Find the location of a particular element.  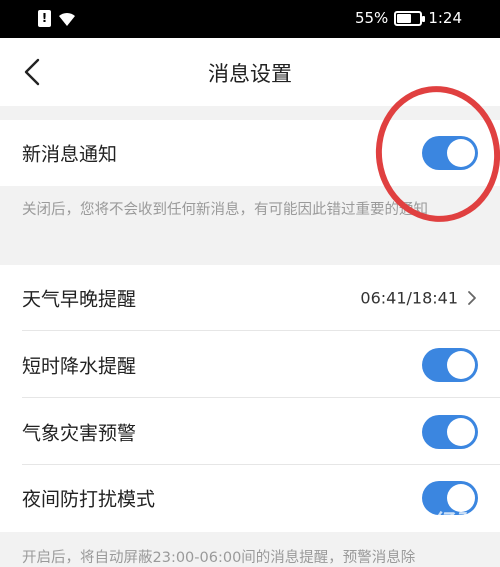

night-mode-label: 夜间防打扰模式 is located at coordinates (89, 499).